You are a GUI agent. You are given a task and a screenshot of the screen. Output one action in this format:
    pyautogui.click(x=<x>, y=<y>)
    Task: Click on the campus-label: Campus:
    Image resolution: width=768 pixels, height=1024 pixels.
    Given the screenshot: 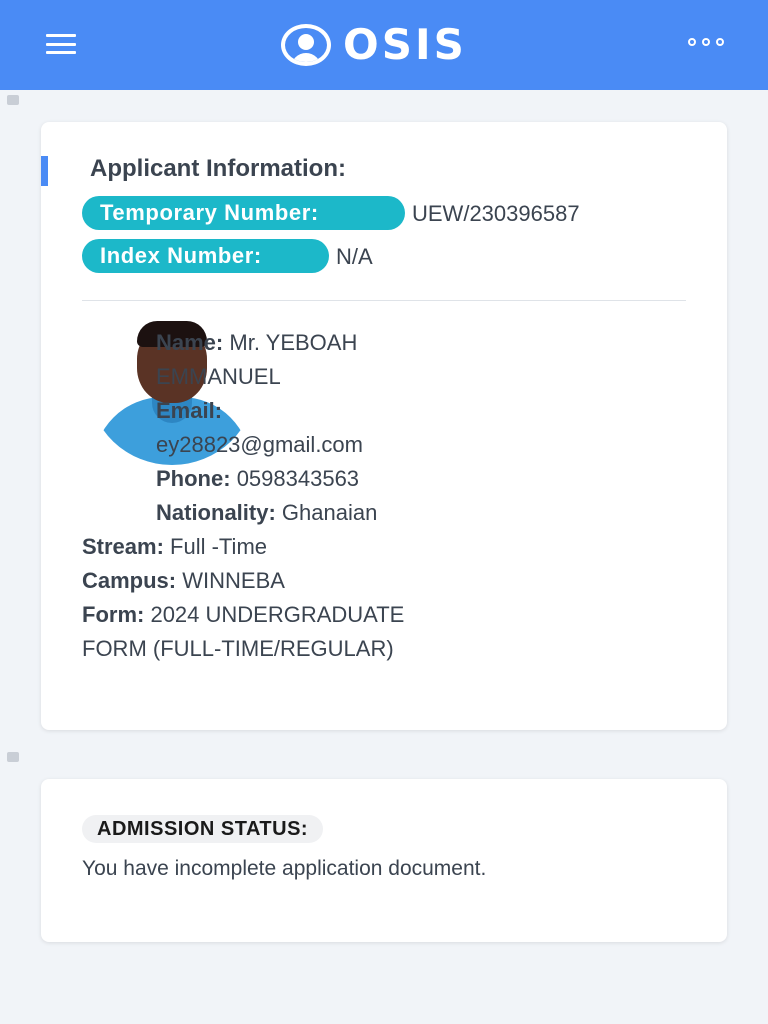 What is the action you would take?
    pyautogui.click(x=129, y=580)
    